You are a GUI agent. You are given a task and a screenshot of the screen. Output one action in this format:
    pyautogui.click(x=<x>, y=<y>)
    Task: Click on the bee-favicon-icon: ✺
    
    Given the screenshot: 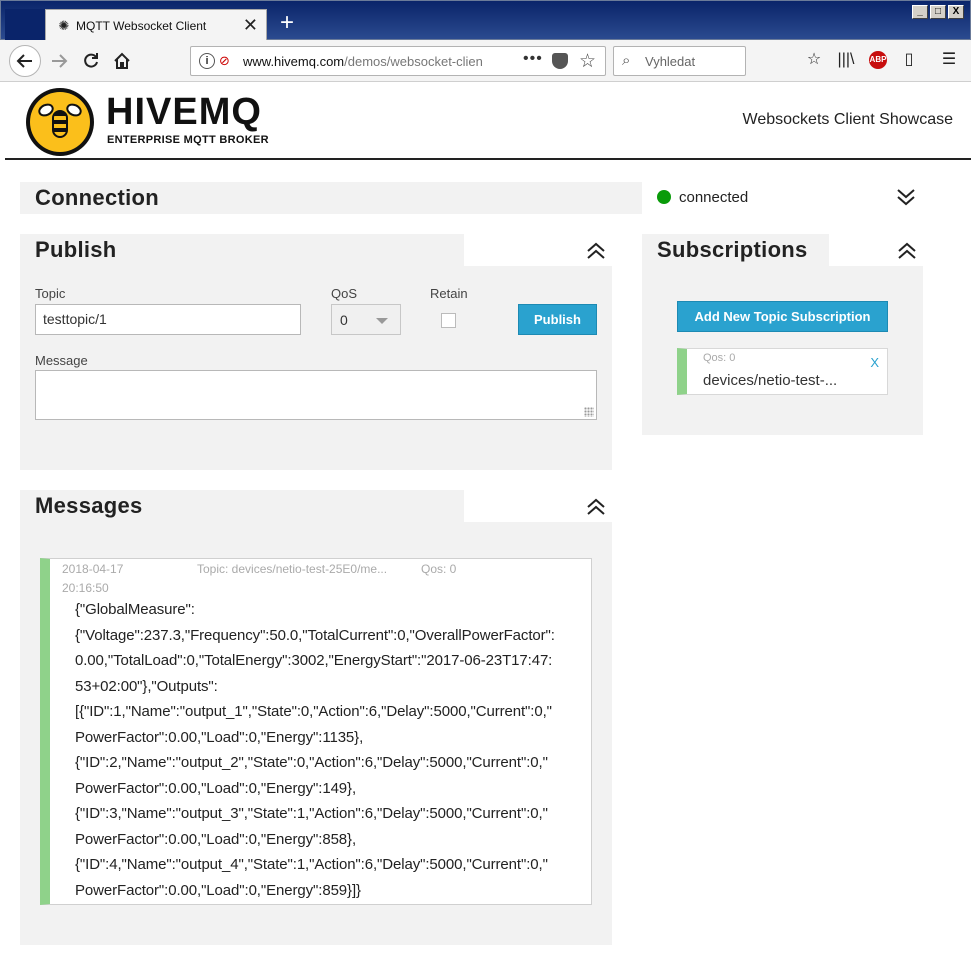 What is the action you would take?
    pyautogui.click(x=64, y=25)
    